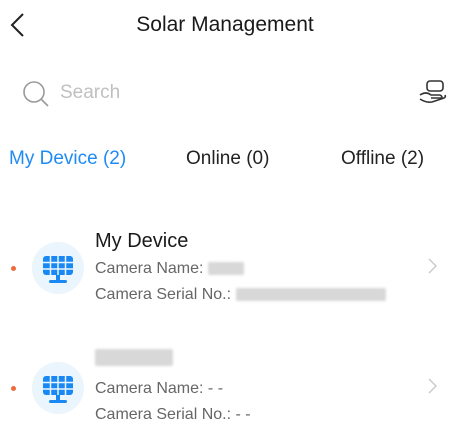  I want to click on device-tabs: My Device (2) Online (0) Offline (2), so click(225, 160).